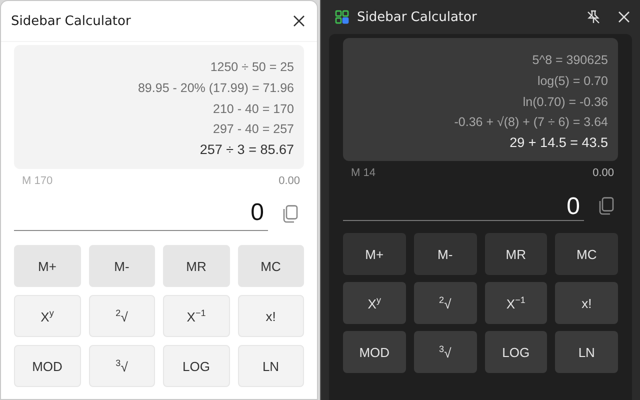 This screenshot has width=640, height=400. What do you see at coordinates (216, 88) in the screenshot?
I see `history-entry: 89.95 - 20% (17.99) = 71.96` at bounding box center [216, 88].